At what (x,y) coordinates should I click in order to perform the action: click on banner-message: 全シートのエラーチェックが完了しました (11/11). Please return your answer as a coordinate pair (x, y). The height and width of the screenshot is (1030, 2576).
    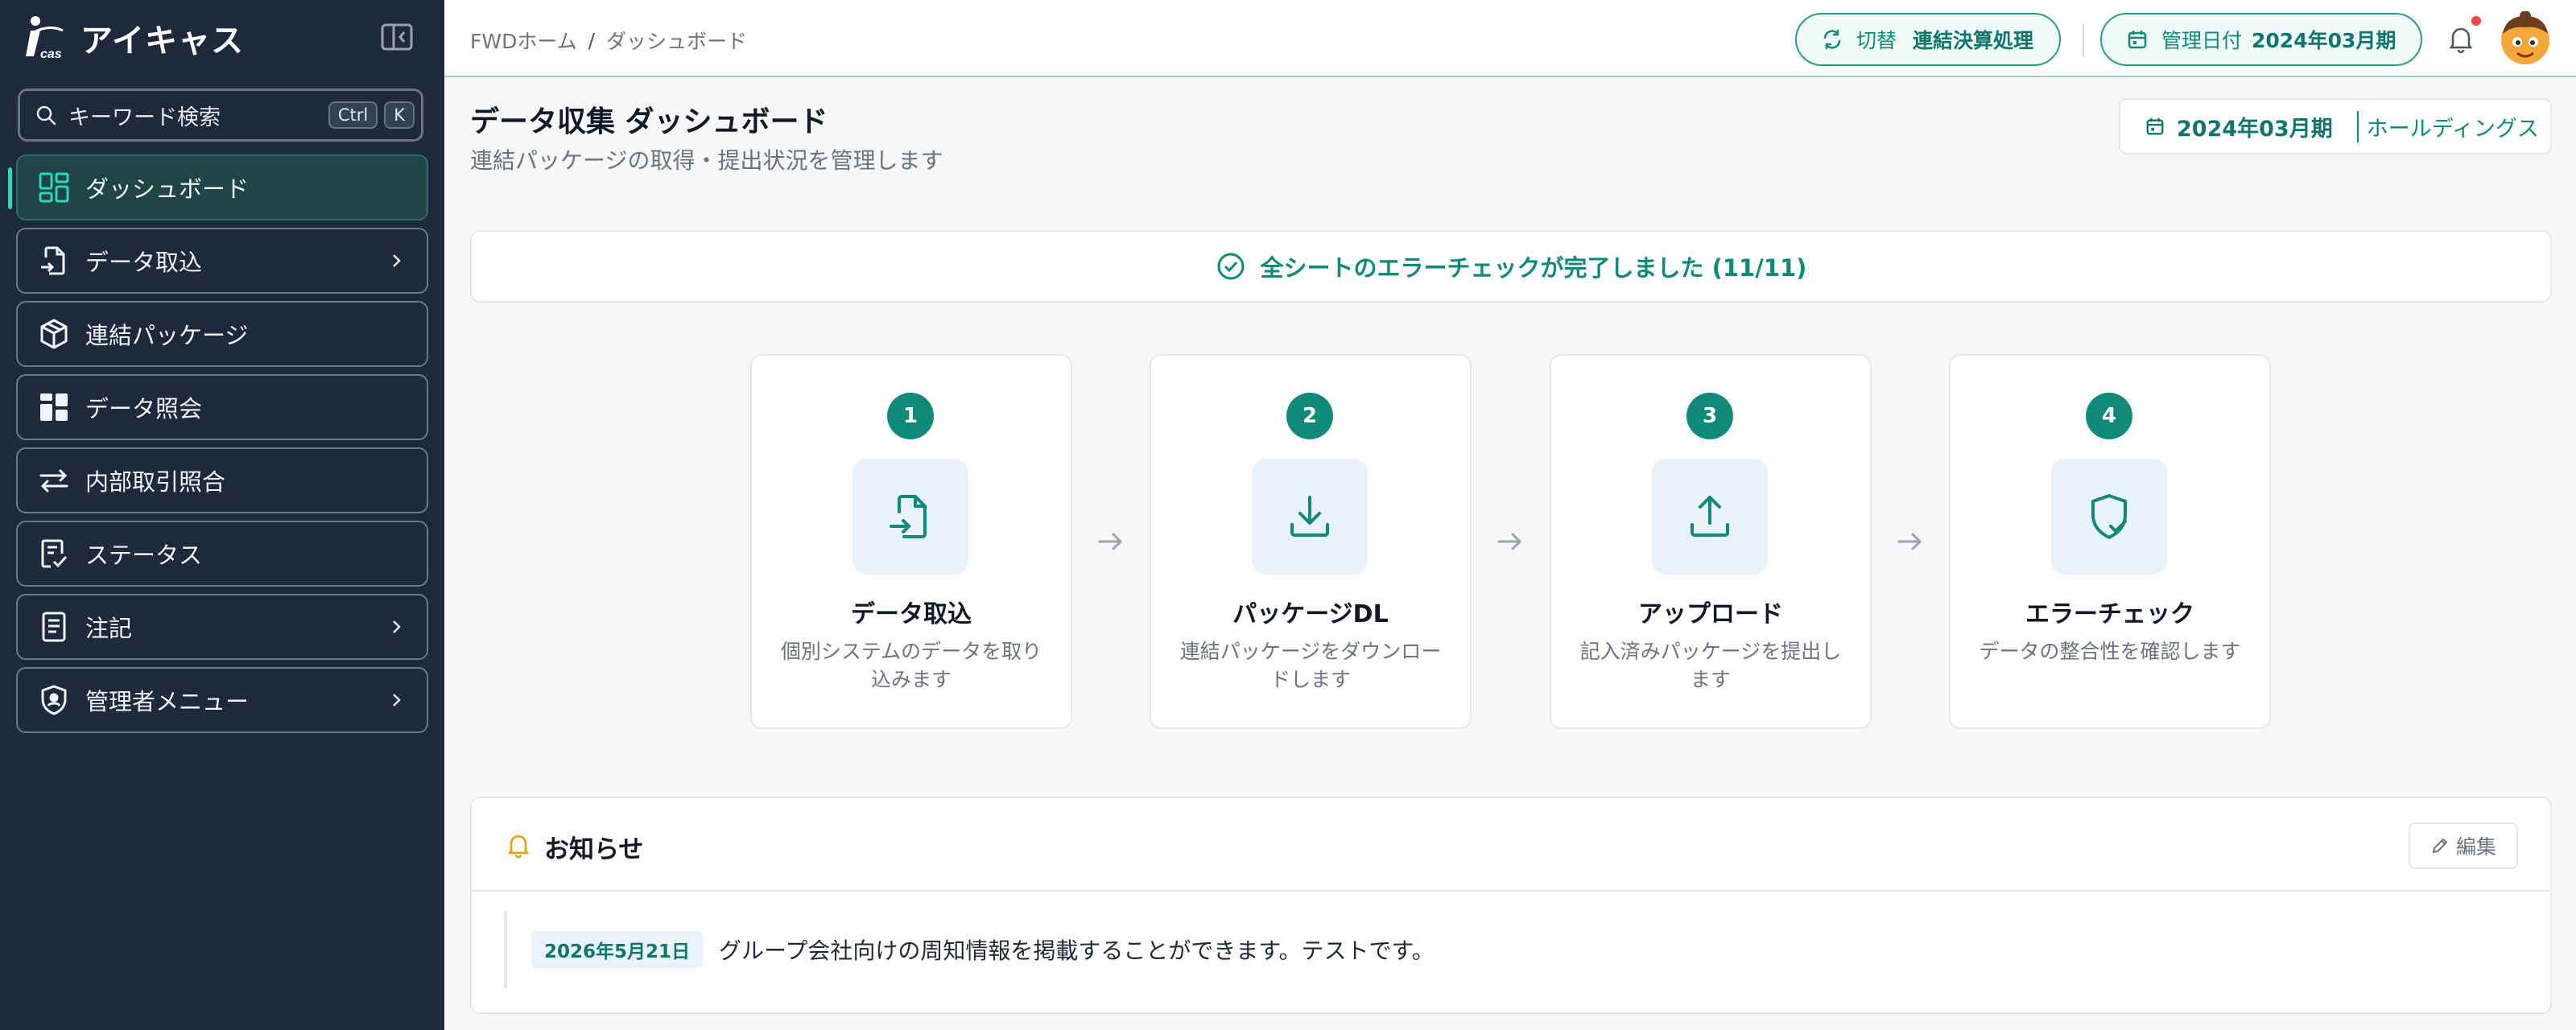
    Looking at the image, I should click on (1533, 268).